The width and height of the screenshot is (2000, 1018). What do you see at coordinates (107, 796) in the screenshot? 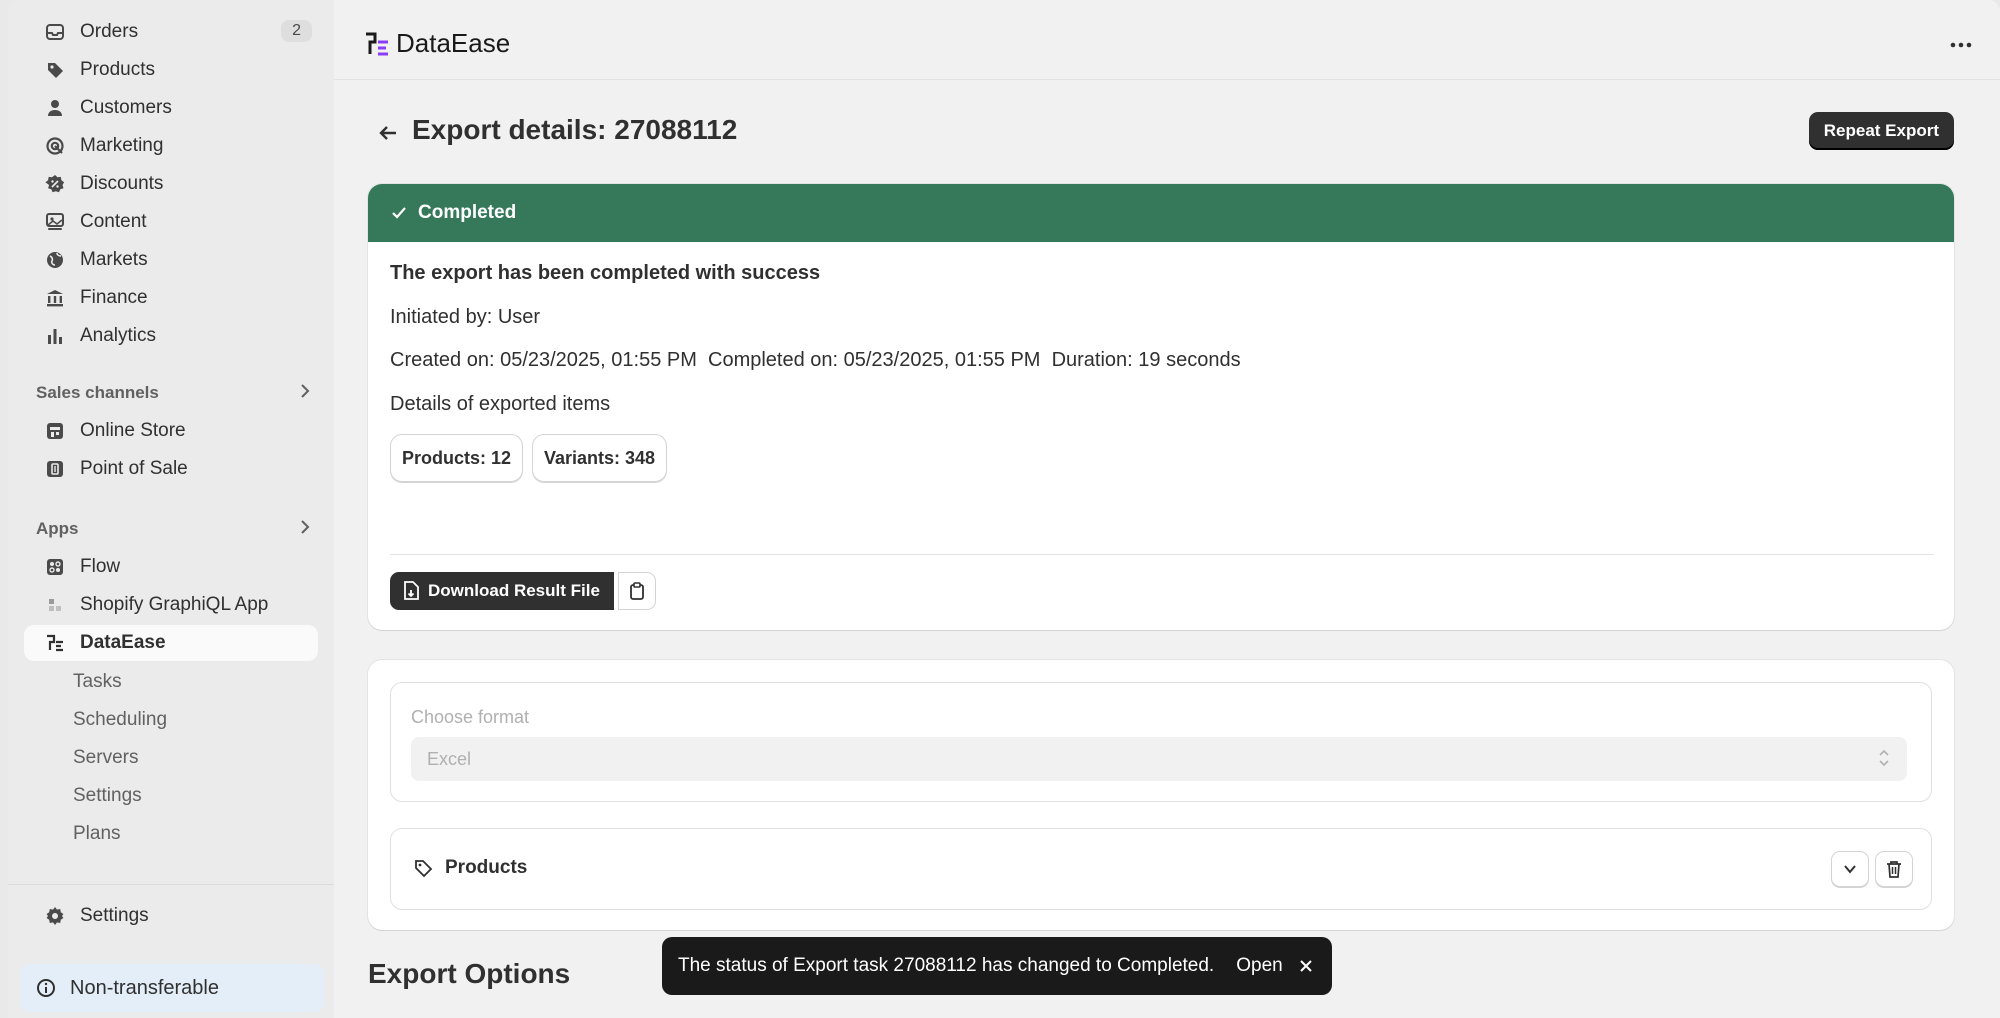
I see `sidebar-subitem-settings: Settings` at bounding box center [107, 796].